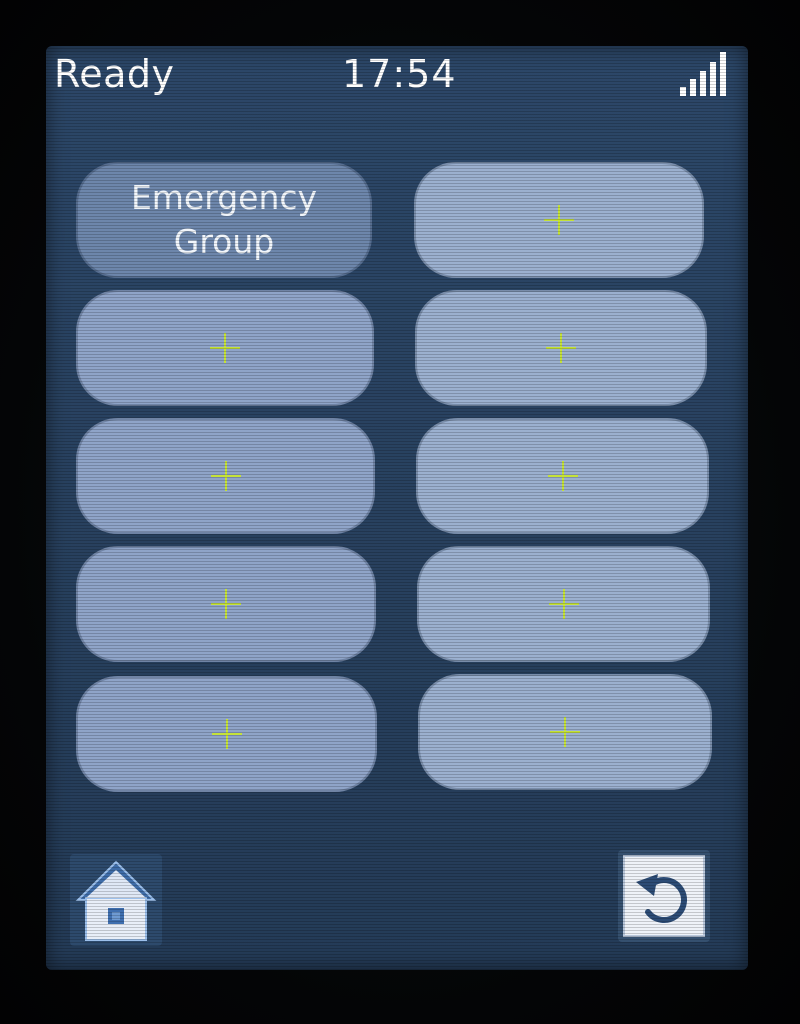  I want to click on emergency-group-button: Emergency Group, so click(224, 220).